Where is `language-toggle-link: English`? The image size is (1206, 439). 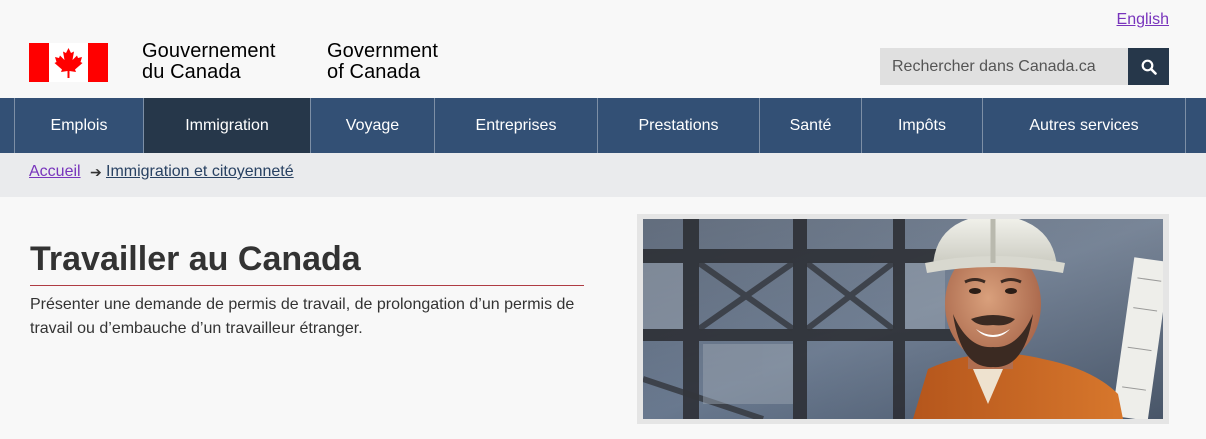 language-toggle-link: English is located at coordinates (1143, 20).